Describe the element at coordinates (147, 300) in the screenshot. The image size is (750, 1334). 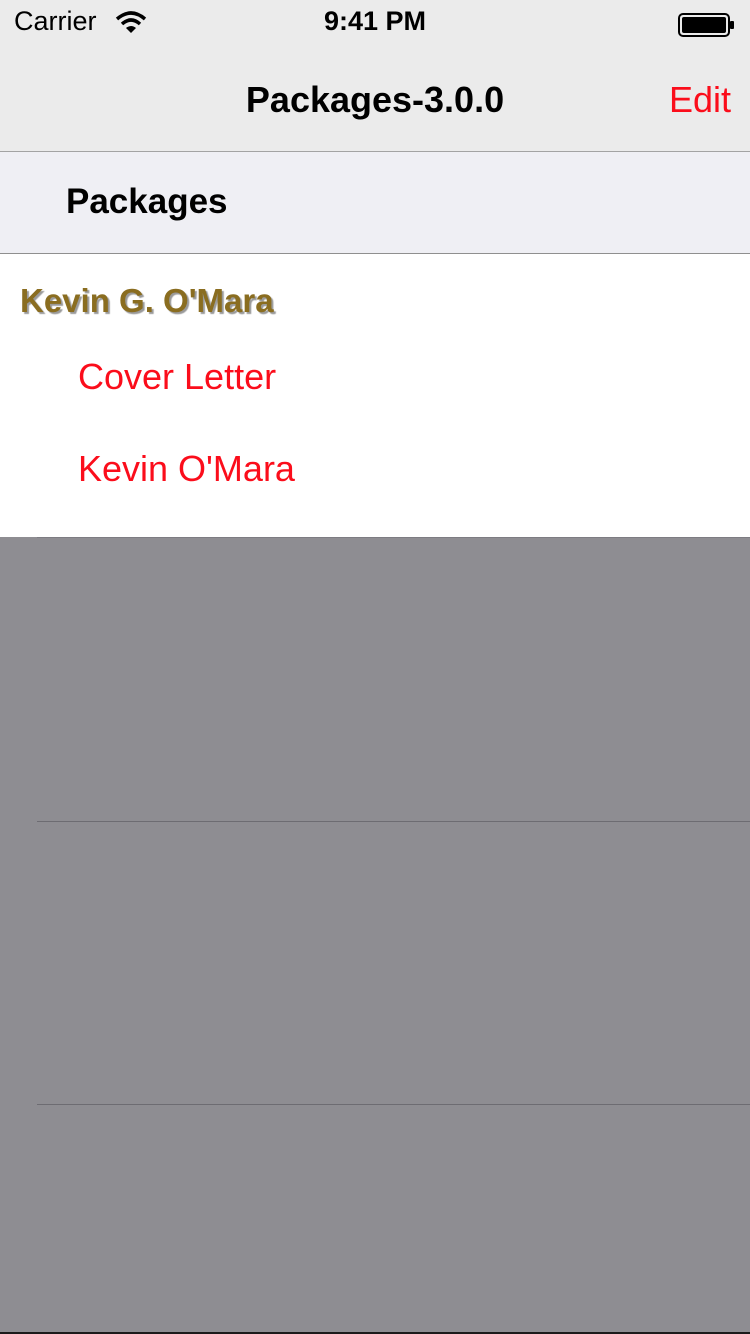
I see `package-owner-name: Kevin G. O'Mara` at that location.